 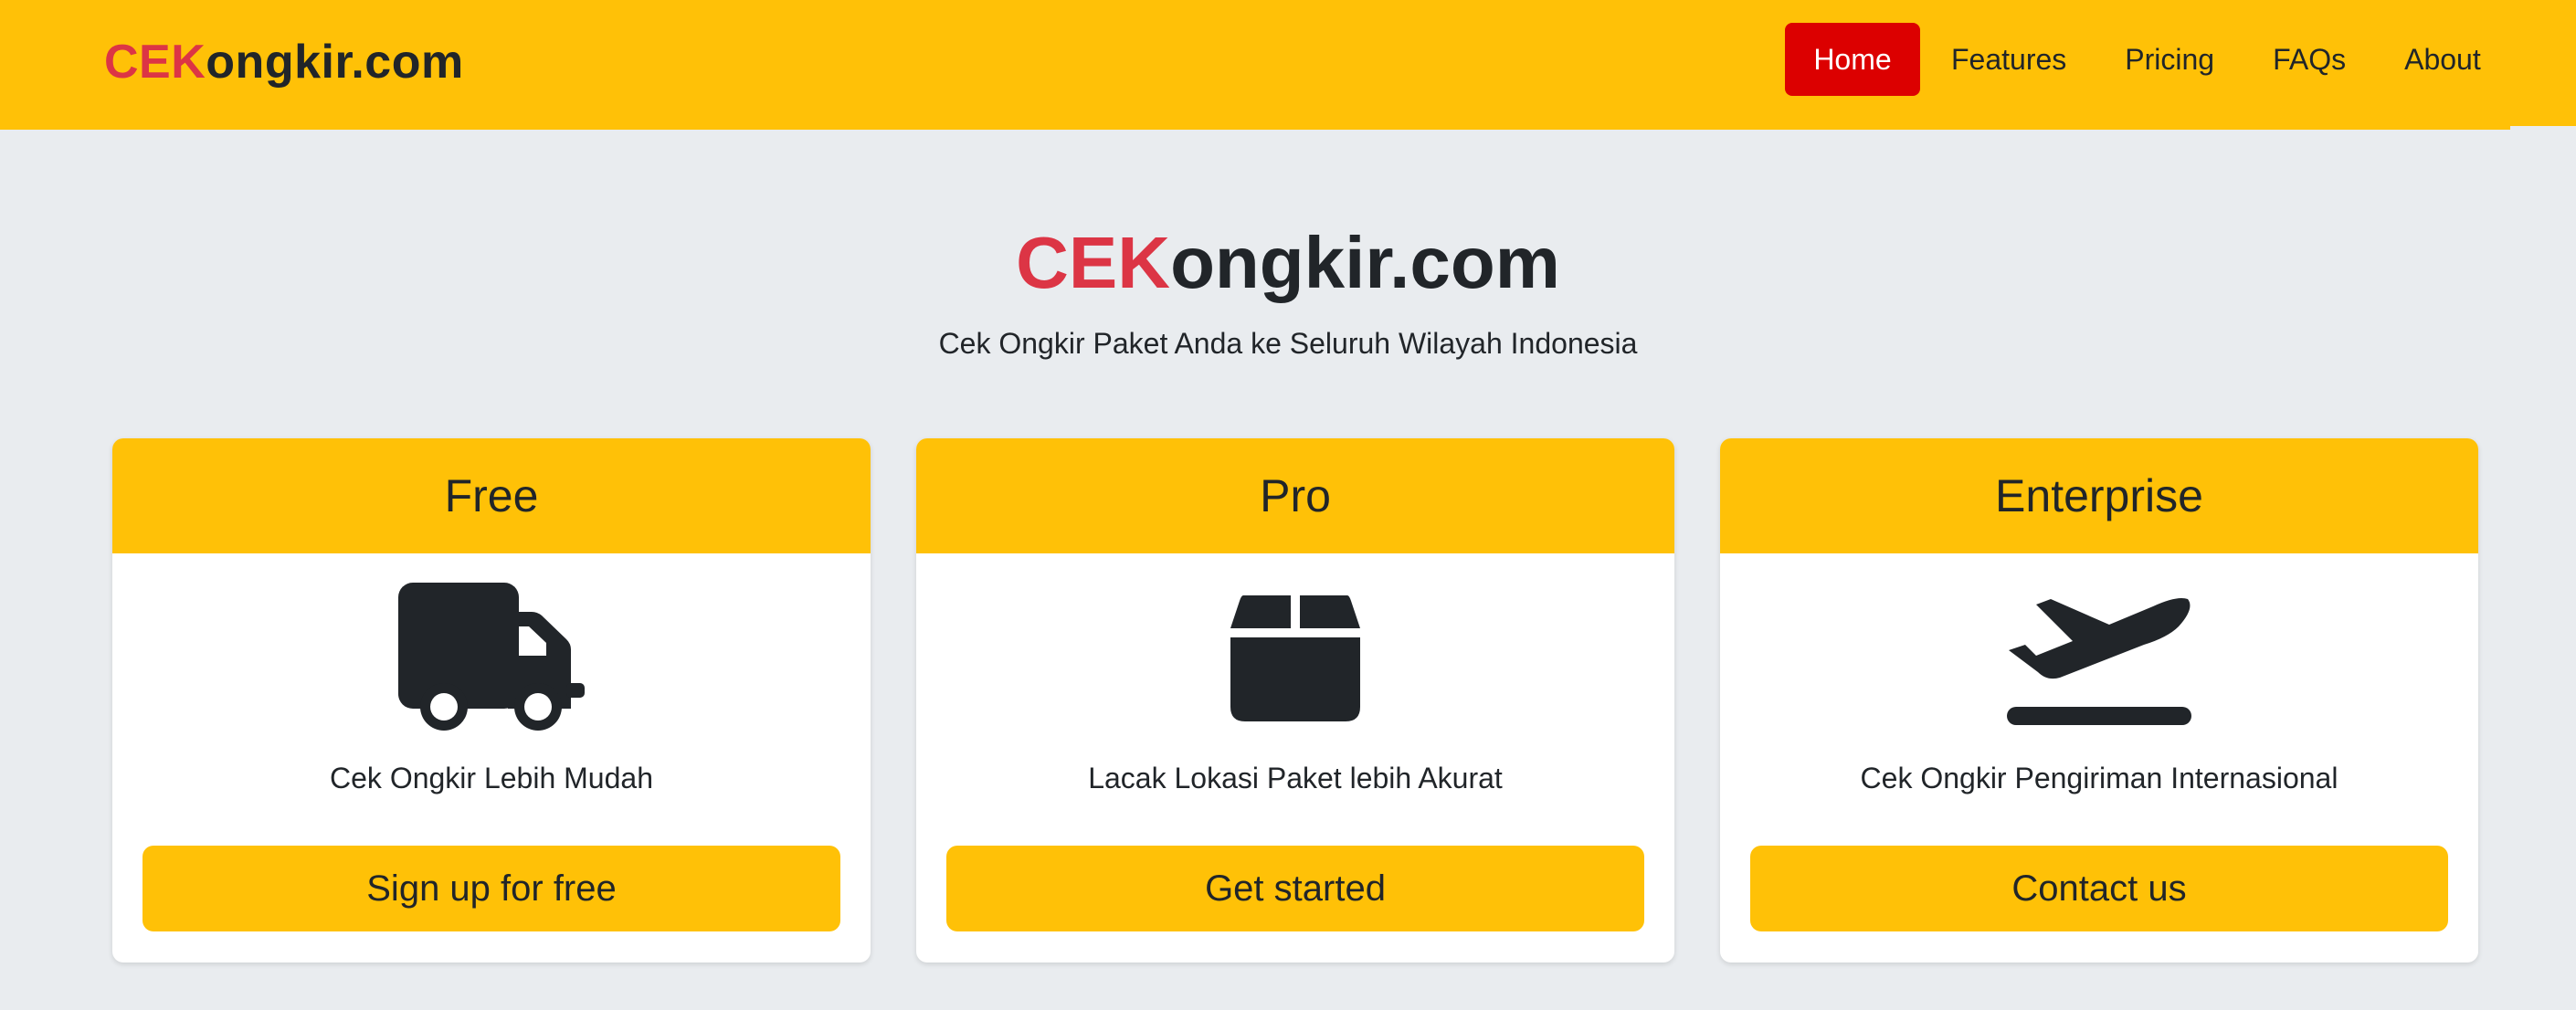 What do you see at coordinates (335, 63) in the screenshot?
I see `brand-rest: ongkir.com` at bounding box center [335, 63].